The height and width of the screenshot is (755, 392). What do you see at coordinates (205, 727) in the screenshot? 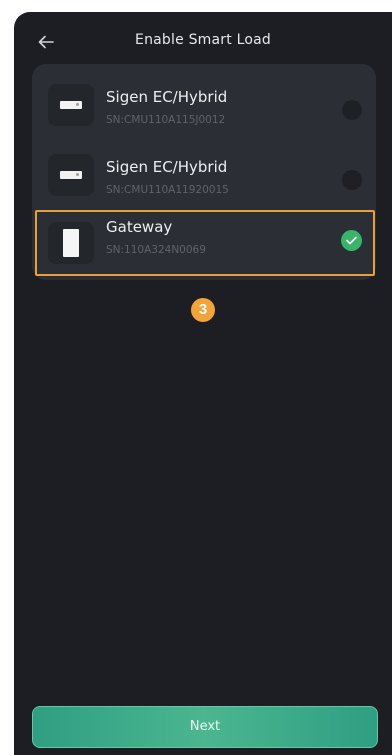
I see `next-button: Next` at bounding box center [205, 727].